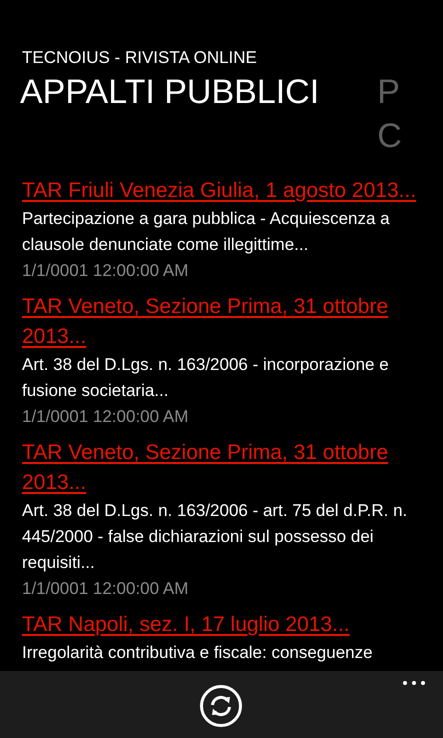 The height and width of the screenshot is (738, 443). Describe the element at coordinates (140, 58) in the screenshot. I see `app-title: TECNOIUS - RIVISTA ONLINE` at that location.